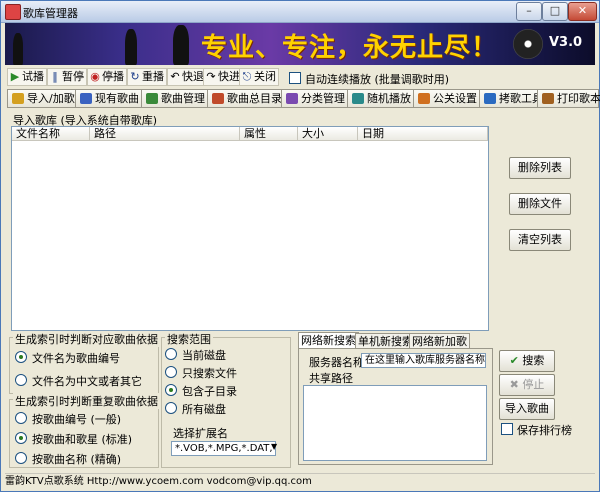  I want to click on tab-category-management: 分类管理, so click(317, 98).